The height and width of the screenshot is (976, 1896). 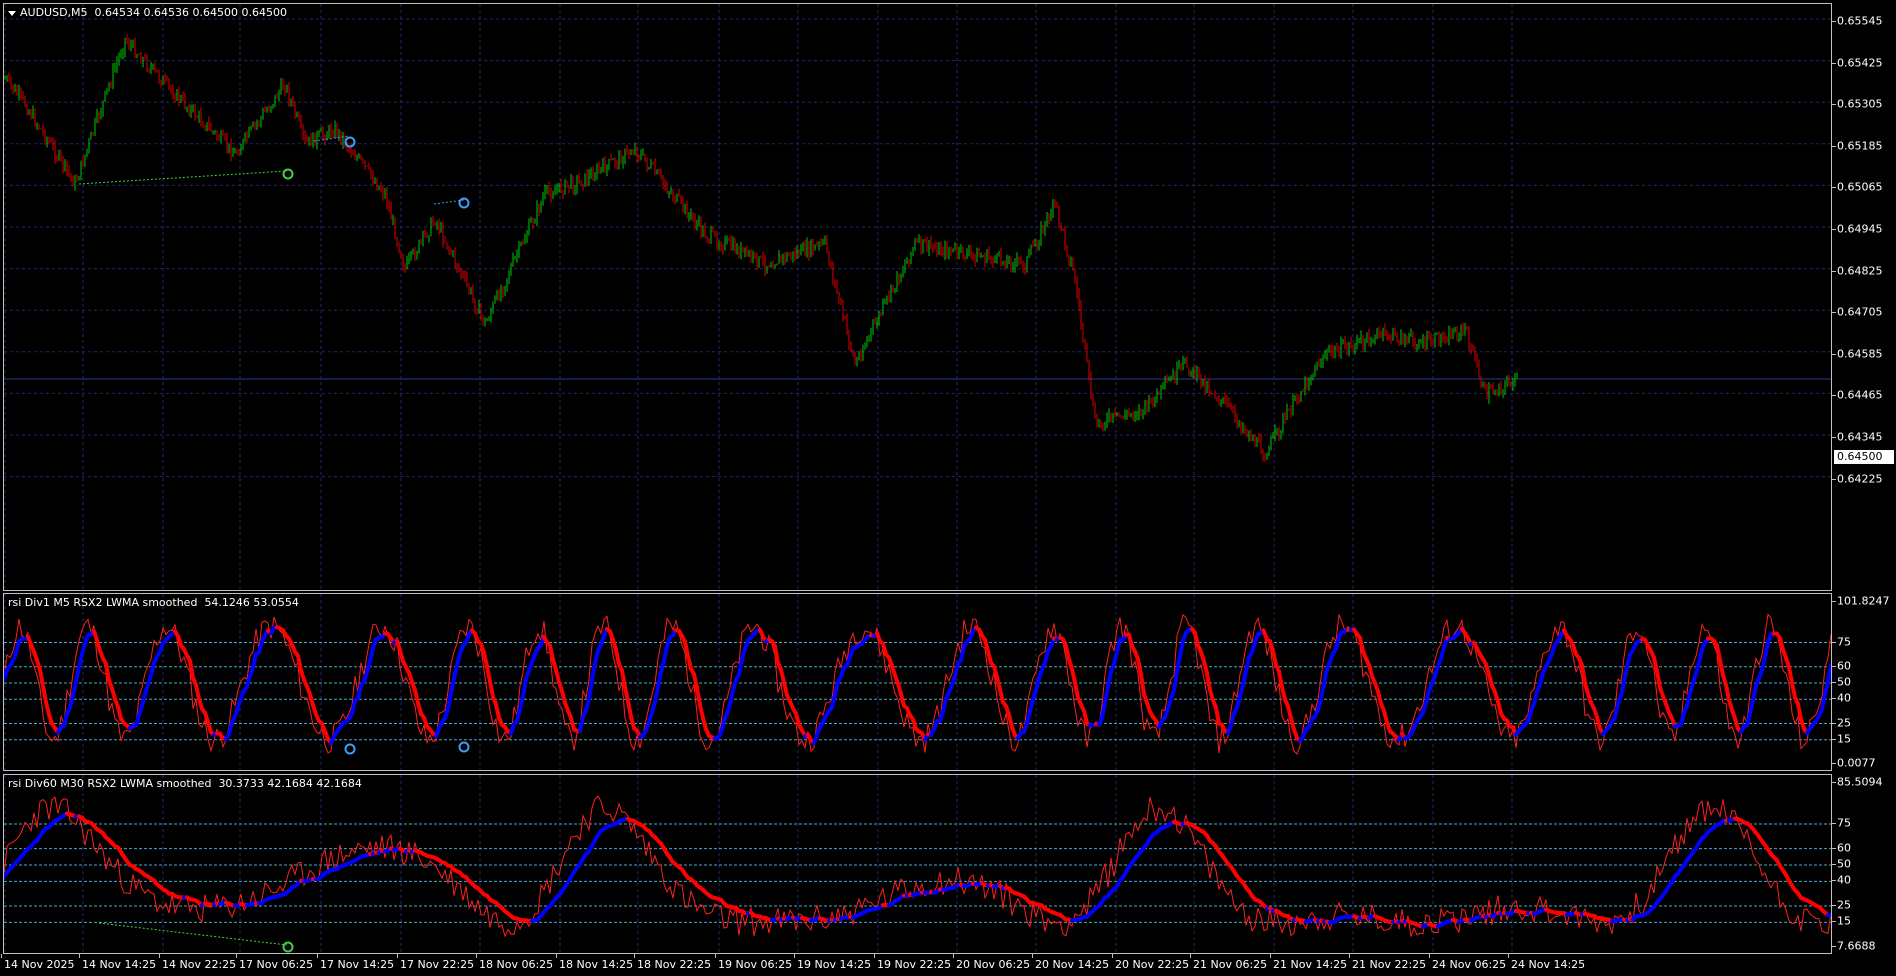 I want to click on price-axis-label: 0.65425, so click(x=1860, y=63).